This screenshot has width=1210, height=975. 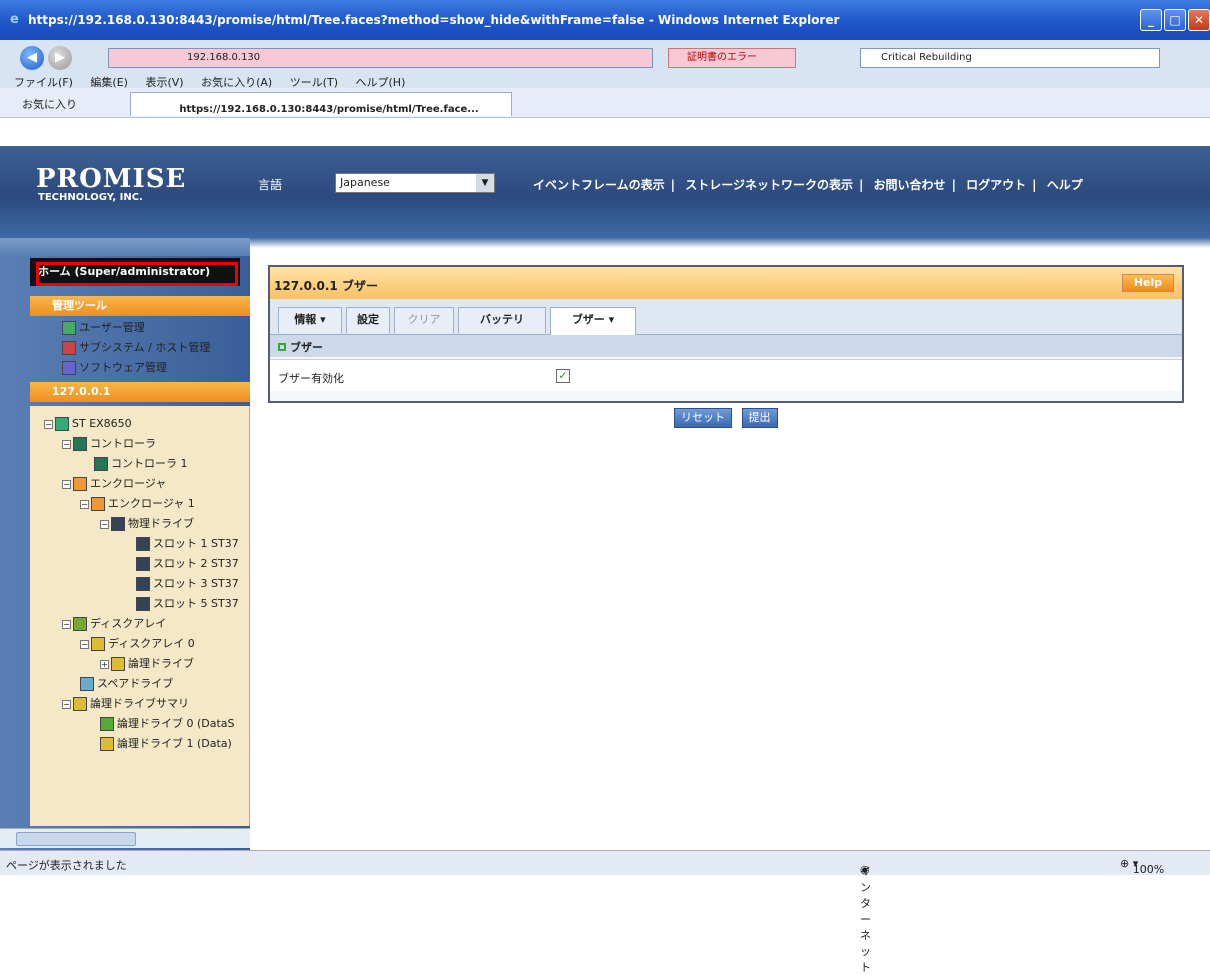 What do you see at coordinates (187, 544) in the screenshot?
I see `tree-item: スロット 1 ST37` at bounding box center [187, 544].